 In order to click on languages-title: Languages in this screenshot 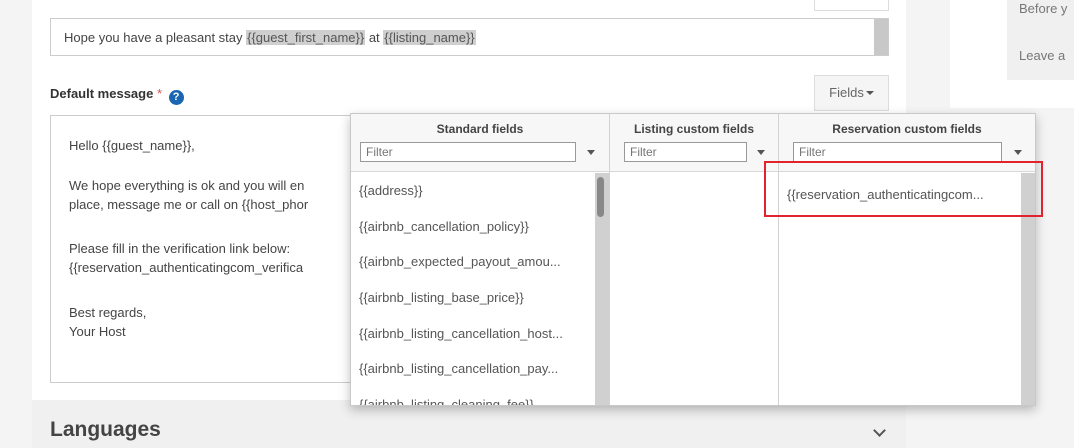, I will do `click(105, 429)`.